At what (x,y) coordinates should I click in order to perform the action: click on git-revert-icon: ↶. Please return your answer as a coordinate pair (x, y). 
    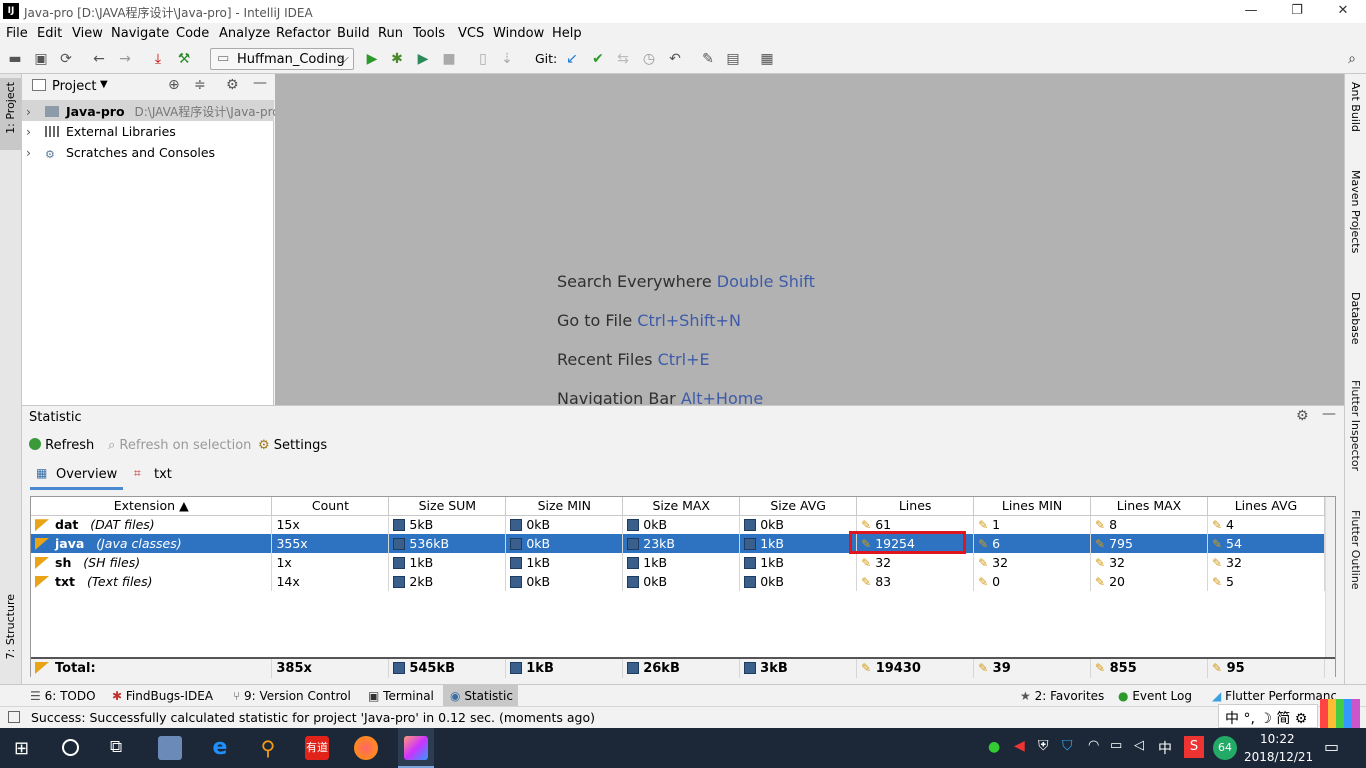
    Looking at the image, I should click on (675, 59).